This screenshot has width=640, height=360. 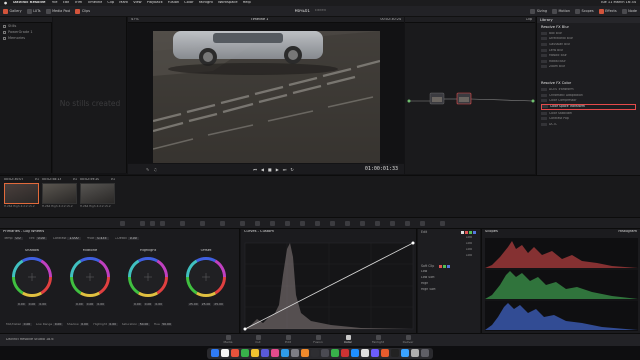 What do you see at coordinates (247, 3) in the screenshot?
I see `menu-item: Help` at bounding box center [247, 3].